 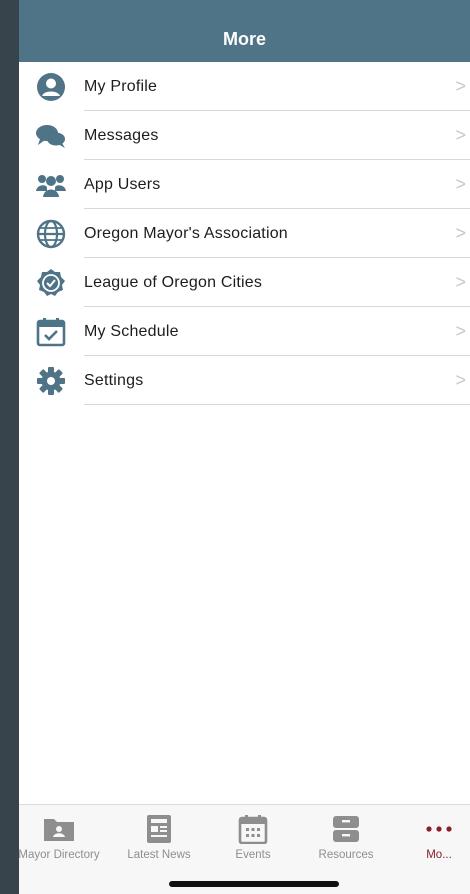 I want to click on menu-item-label: Settings, so click(x=114, y=380).